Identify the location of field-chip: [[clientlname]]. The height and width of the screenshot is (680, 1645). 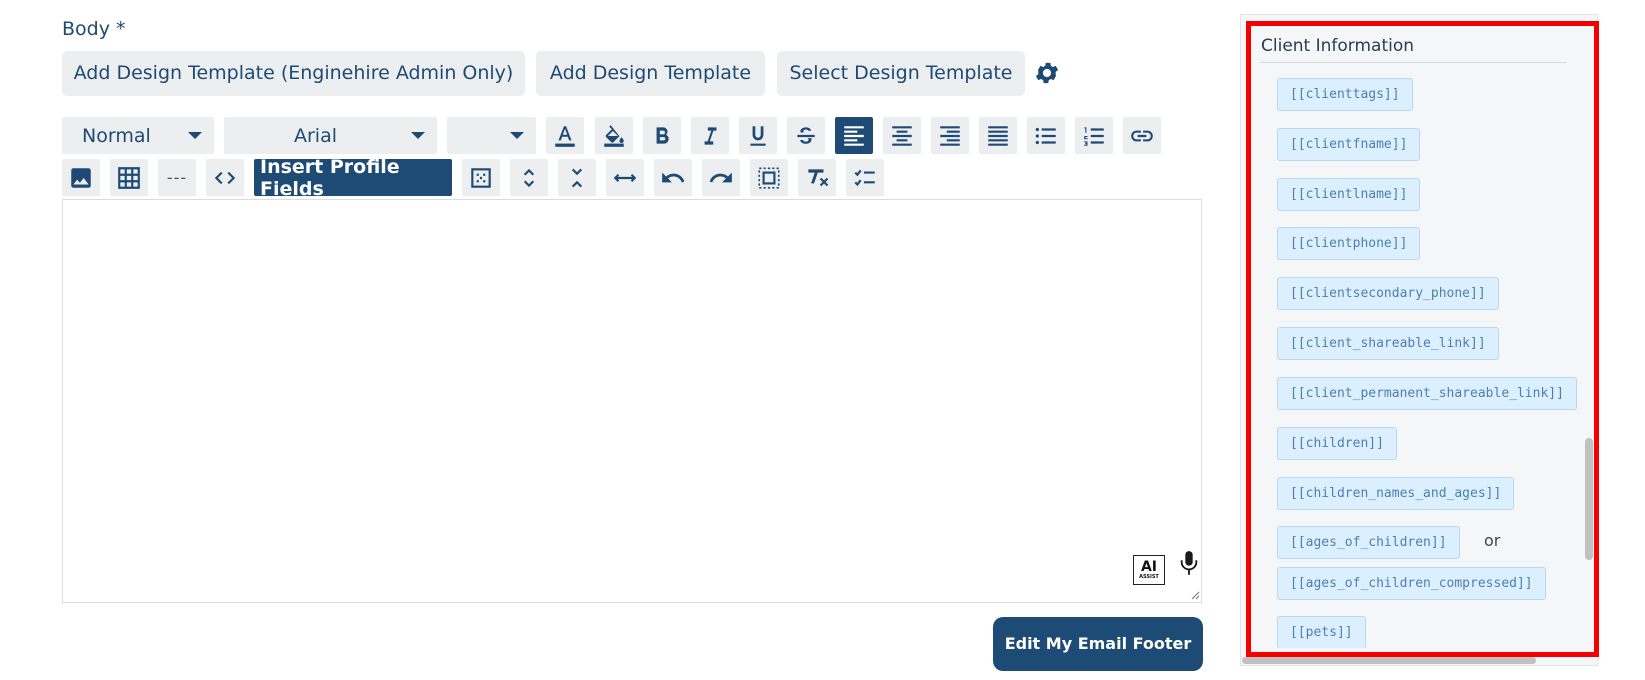
(1349, 194).